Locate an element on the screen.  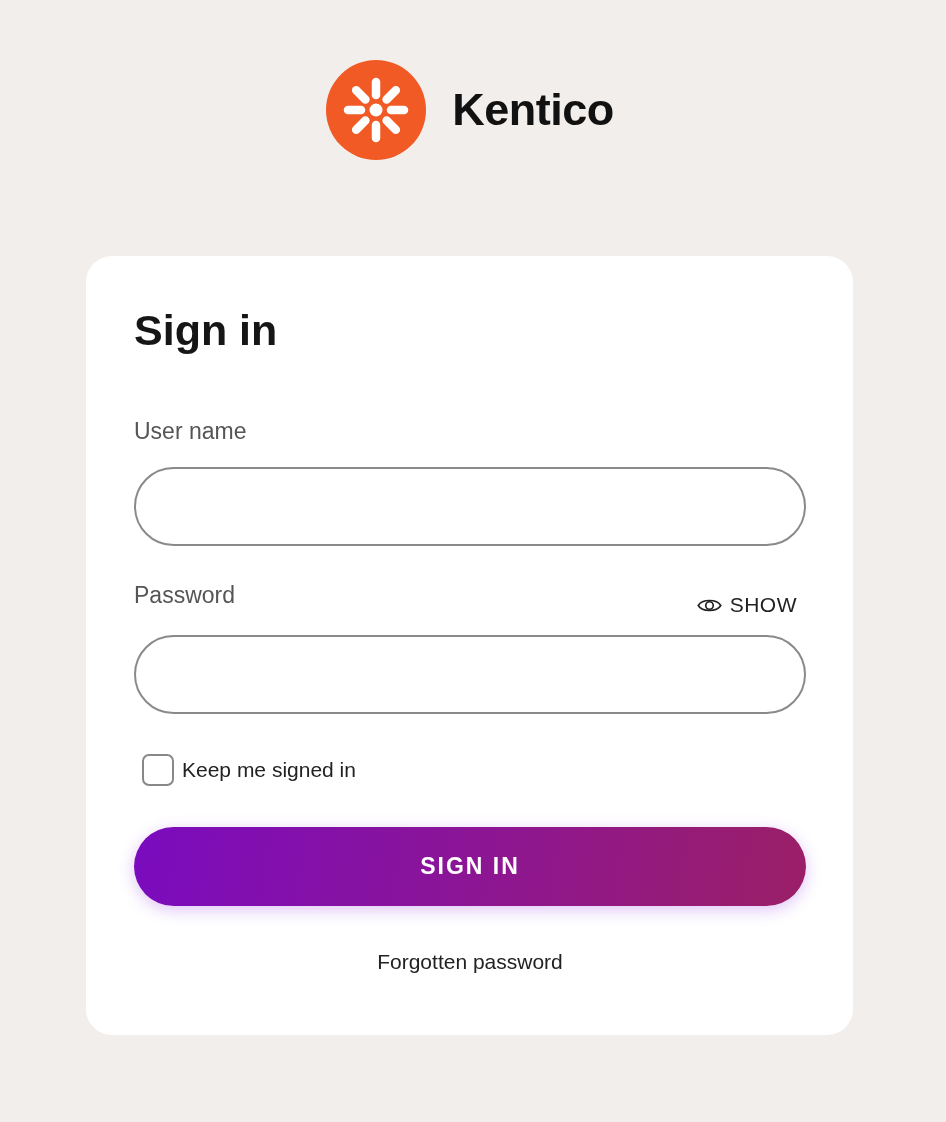
checkbox is located at coordinates (158, 770).